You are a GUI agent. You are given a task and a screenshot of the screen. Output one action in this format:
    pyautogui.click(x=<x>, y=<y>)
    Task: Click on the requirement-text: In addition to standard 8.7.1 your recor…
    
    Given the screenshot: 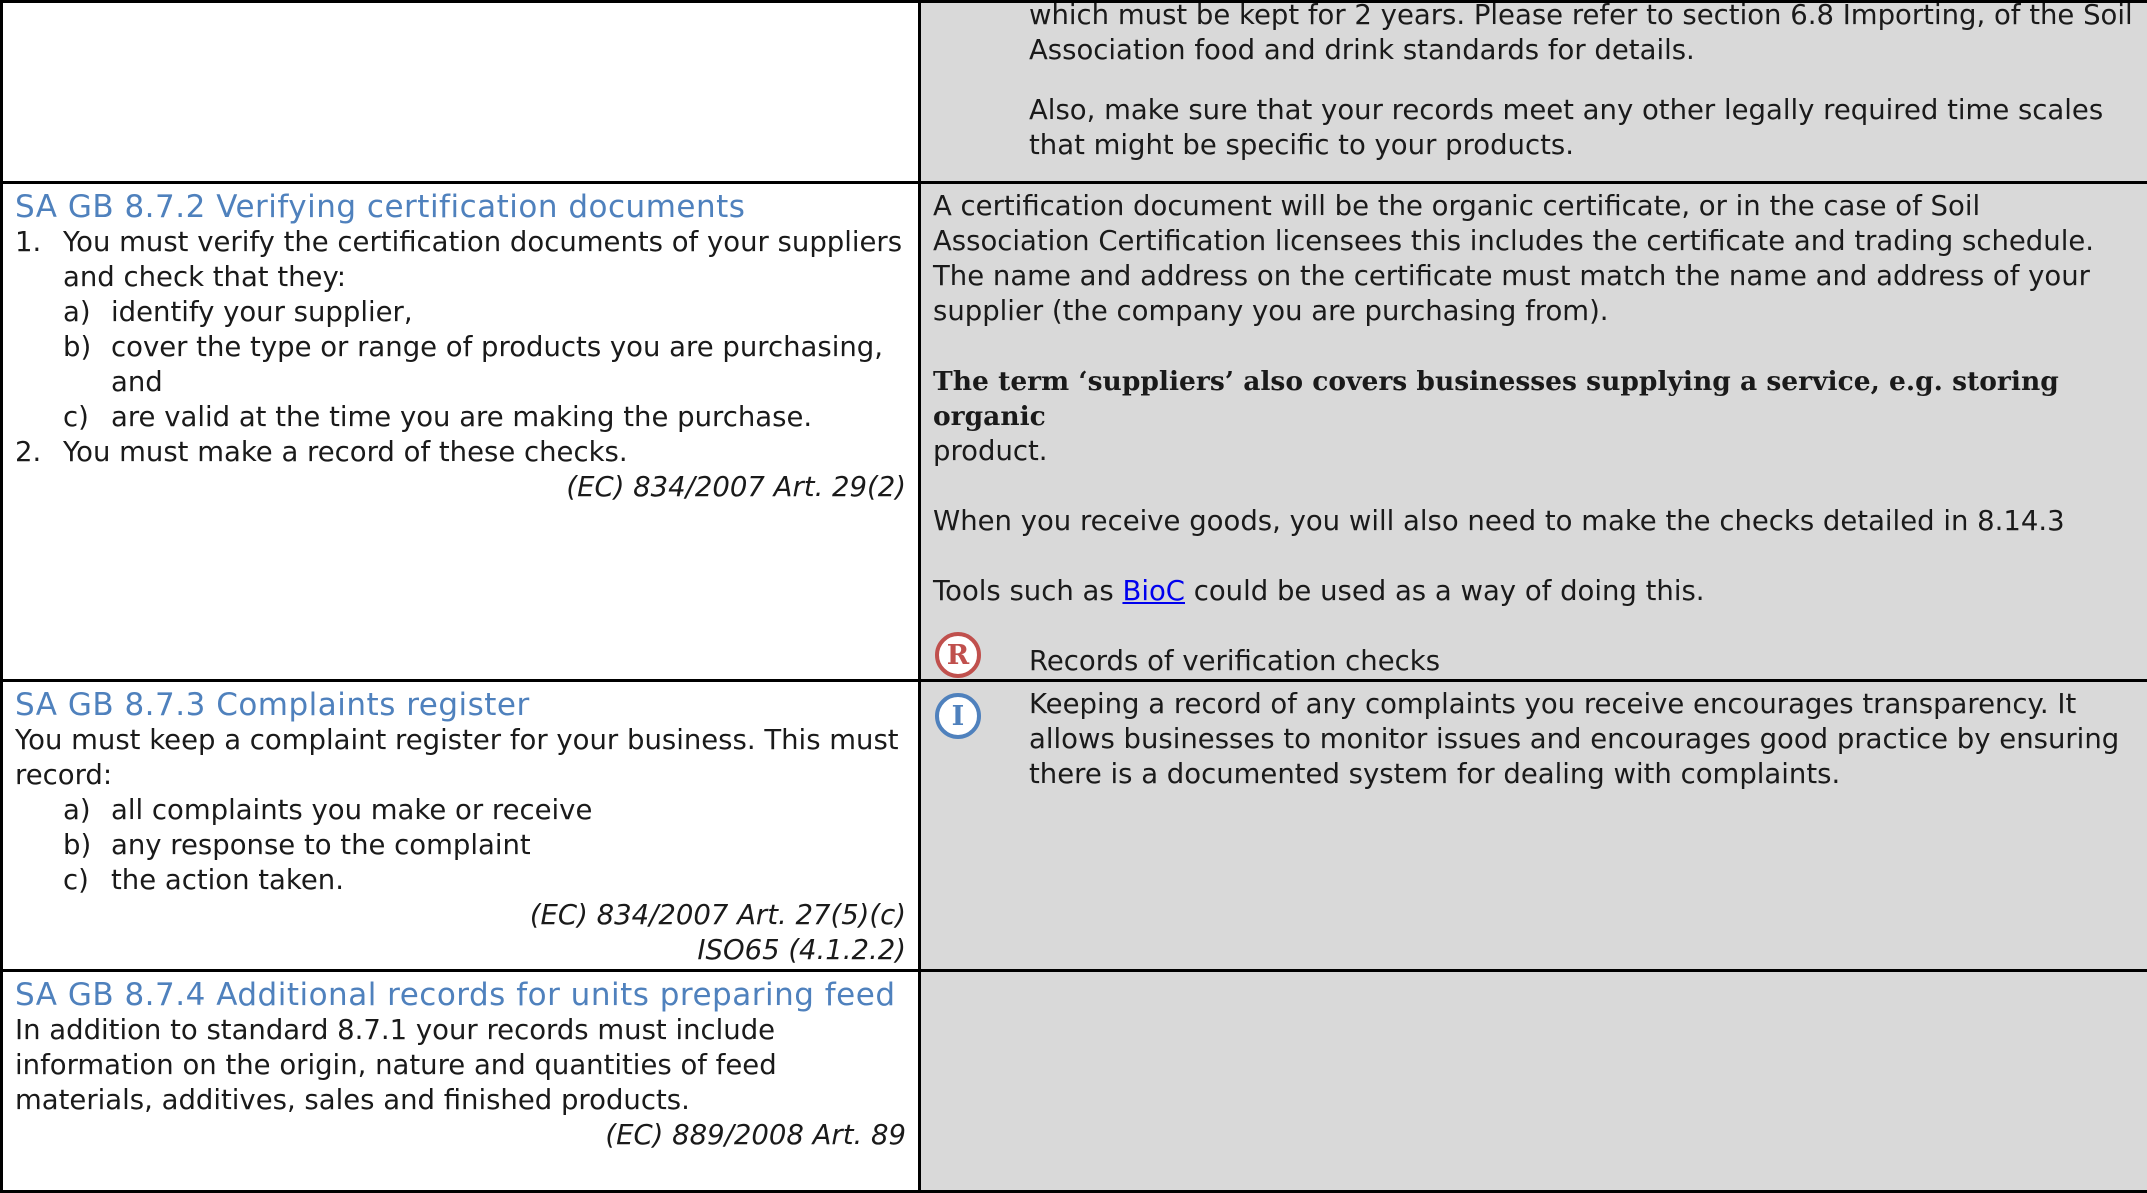 What is the action you would take?
    pyautogui.click(x=460, y=1065)
    